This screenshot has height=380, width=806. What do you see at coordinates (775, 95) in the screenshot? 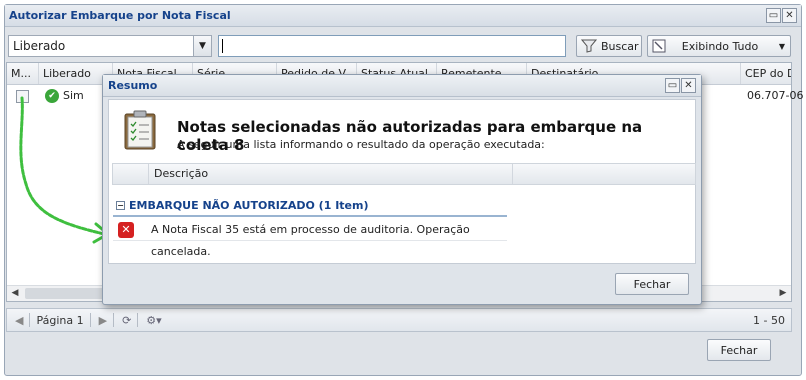
I see `cell-cep: 06.707-06` at bounding box center [775, 95].